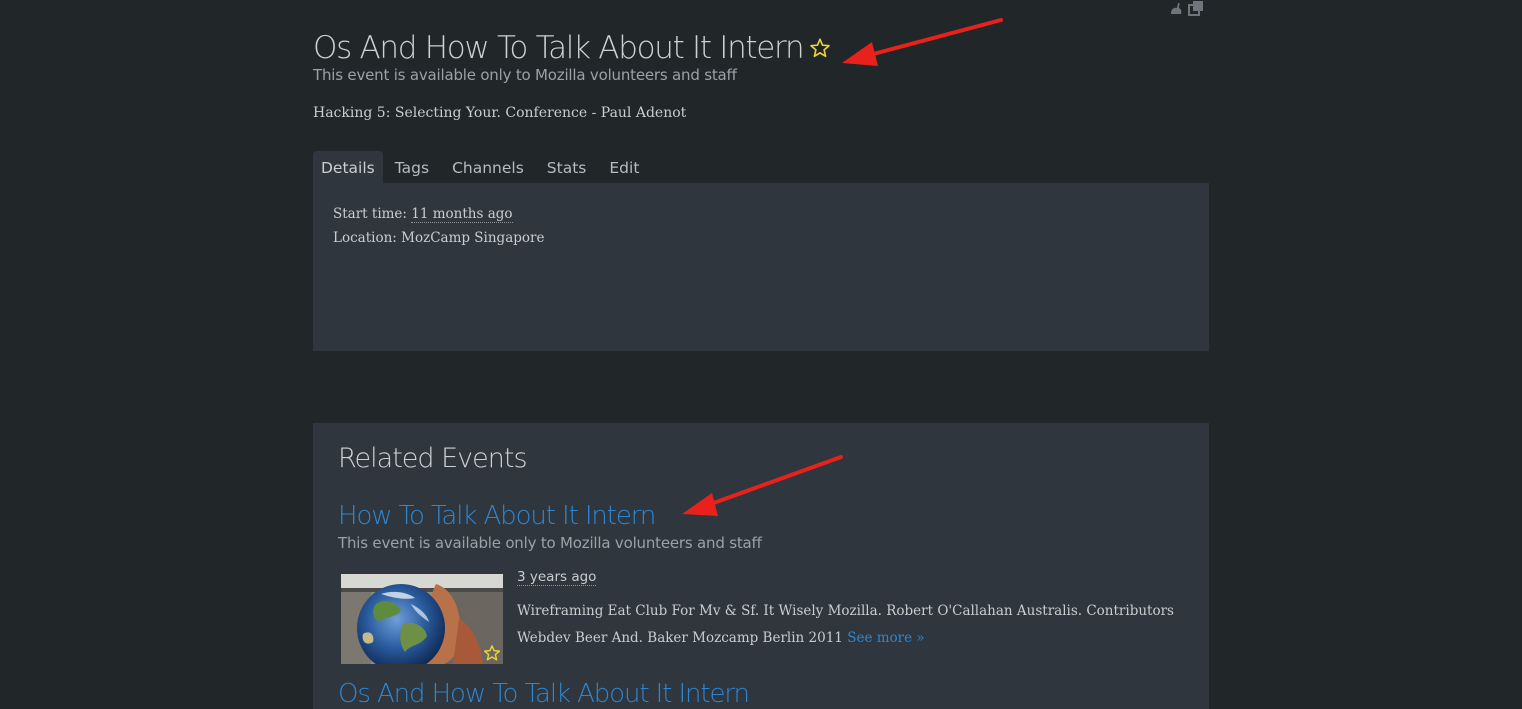 The height and width of the screenshot is (709, 1522). I want to click on related-event-title-link: How To Talk About It Intern, so click(497, 516).